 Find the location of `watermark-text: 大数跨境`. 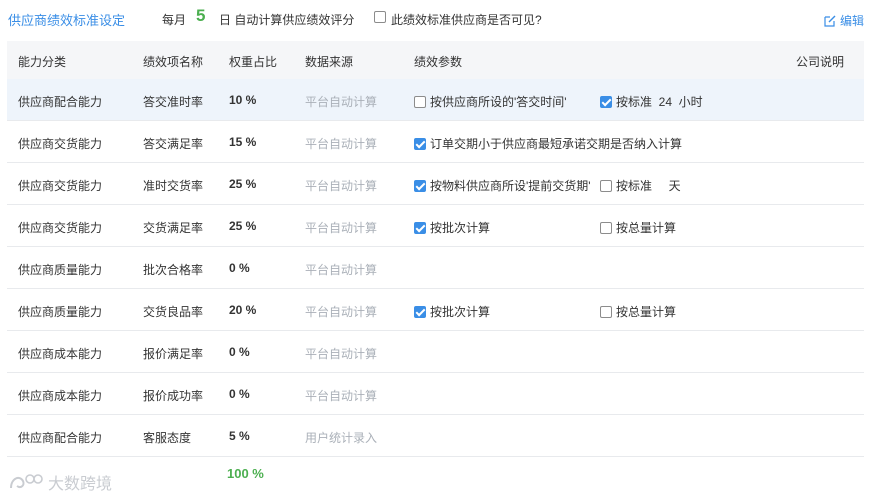

watermark-text: 大数跨境 is located at coordinates (80, 484).